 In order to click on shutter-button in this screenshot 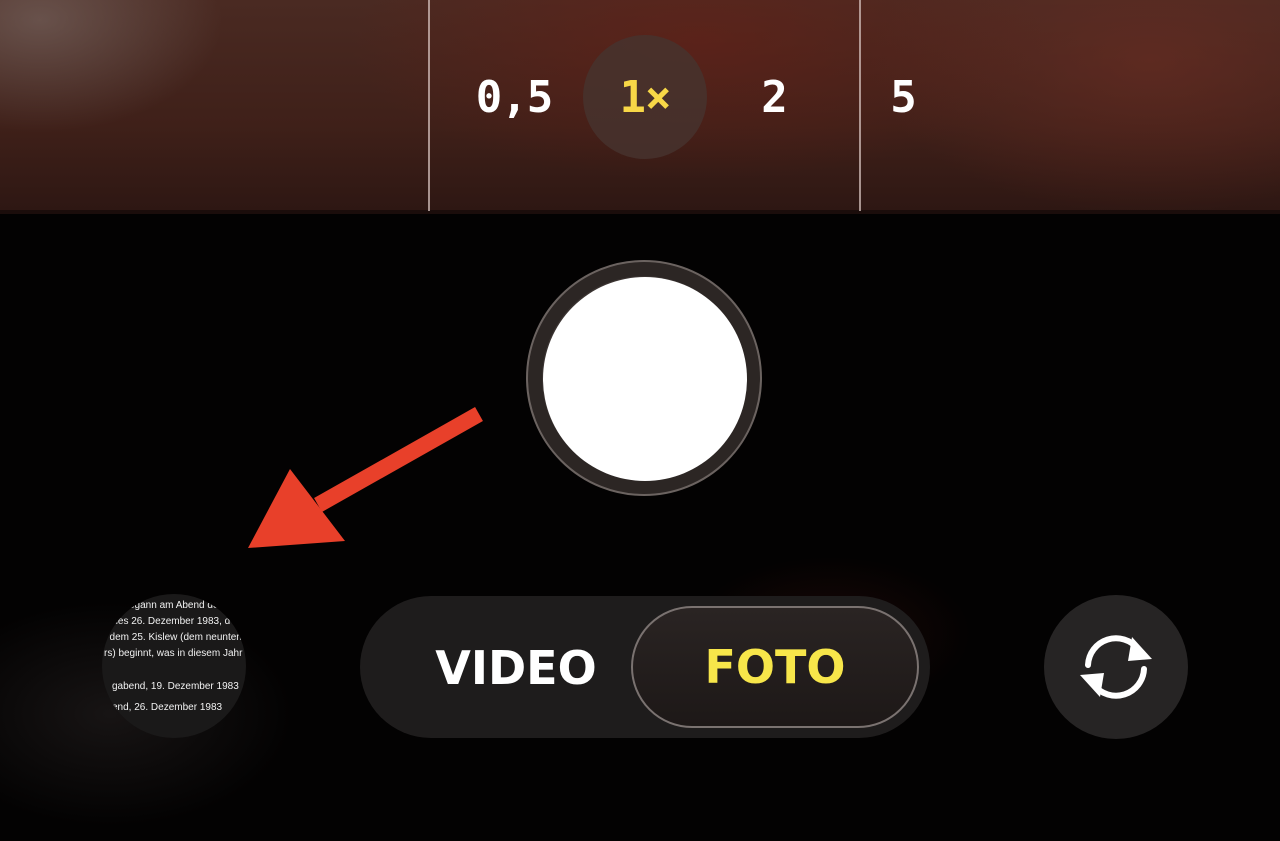, I will do `click(645, 379)`.